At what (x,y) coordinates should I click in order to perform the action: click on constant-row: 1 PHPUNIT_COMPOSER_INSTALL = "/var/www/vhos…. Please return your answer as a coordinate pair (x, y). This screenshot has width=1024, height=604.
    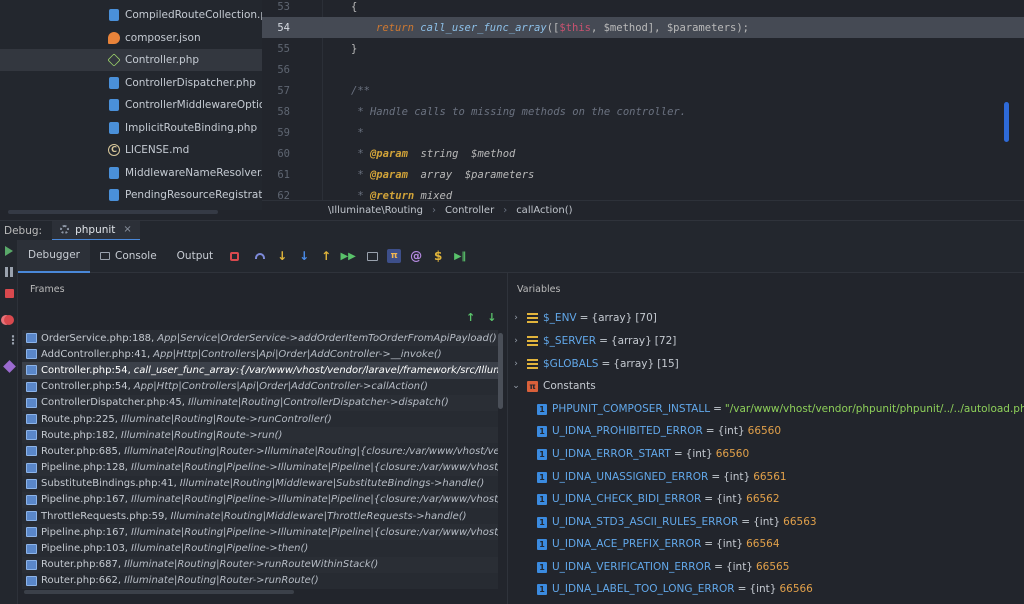
    Looking at the image, I should click on (766, 409).